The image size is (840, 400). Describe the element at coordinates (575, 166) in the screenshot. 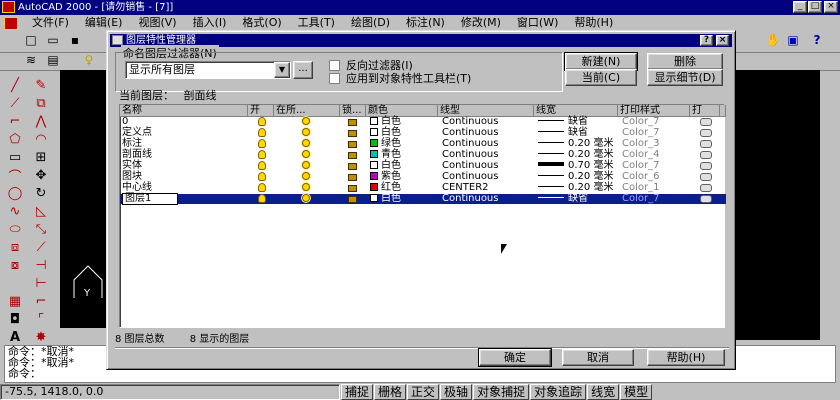

I see `layer-lineweight: 0.70 毫米` at that location.